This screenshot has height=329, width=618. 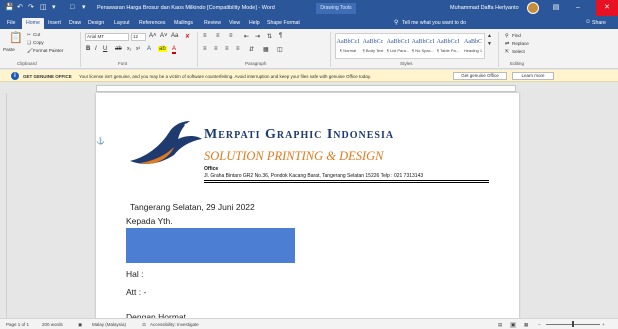 What do you see at coordinates (138, 49) in the screenshot?
I see `superscript-icon: x²` at bounding box center [138, 49].